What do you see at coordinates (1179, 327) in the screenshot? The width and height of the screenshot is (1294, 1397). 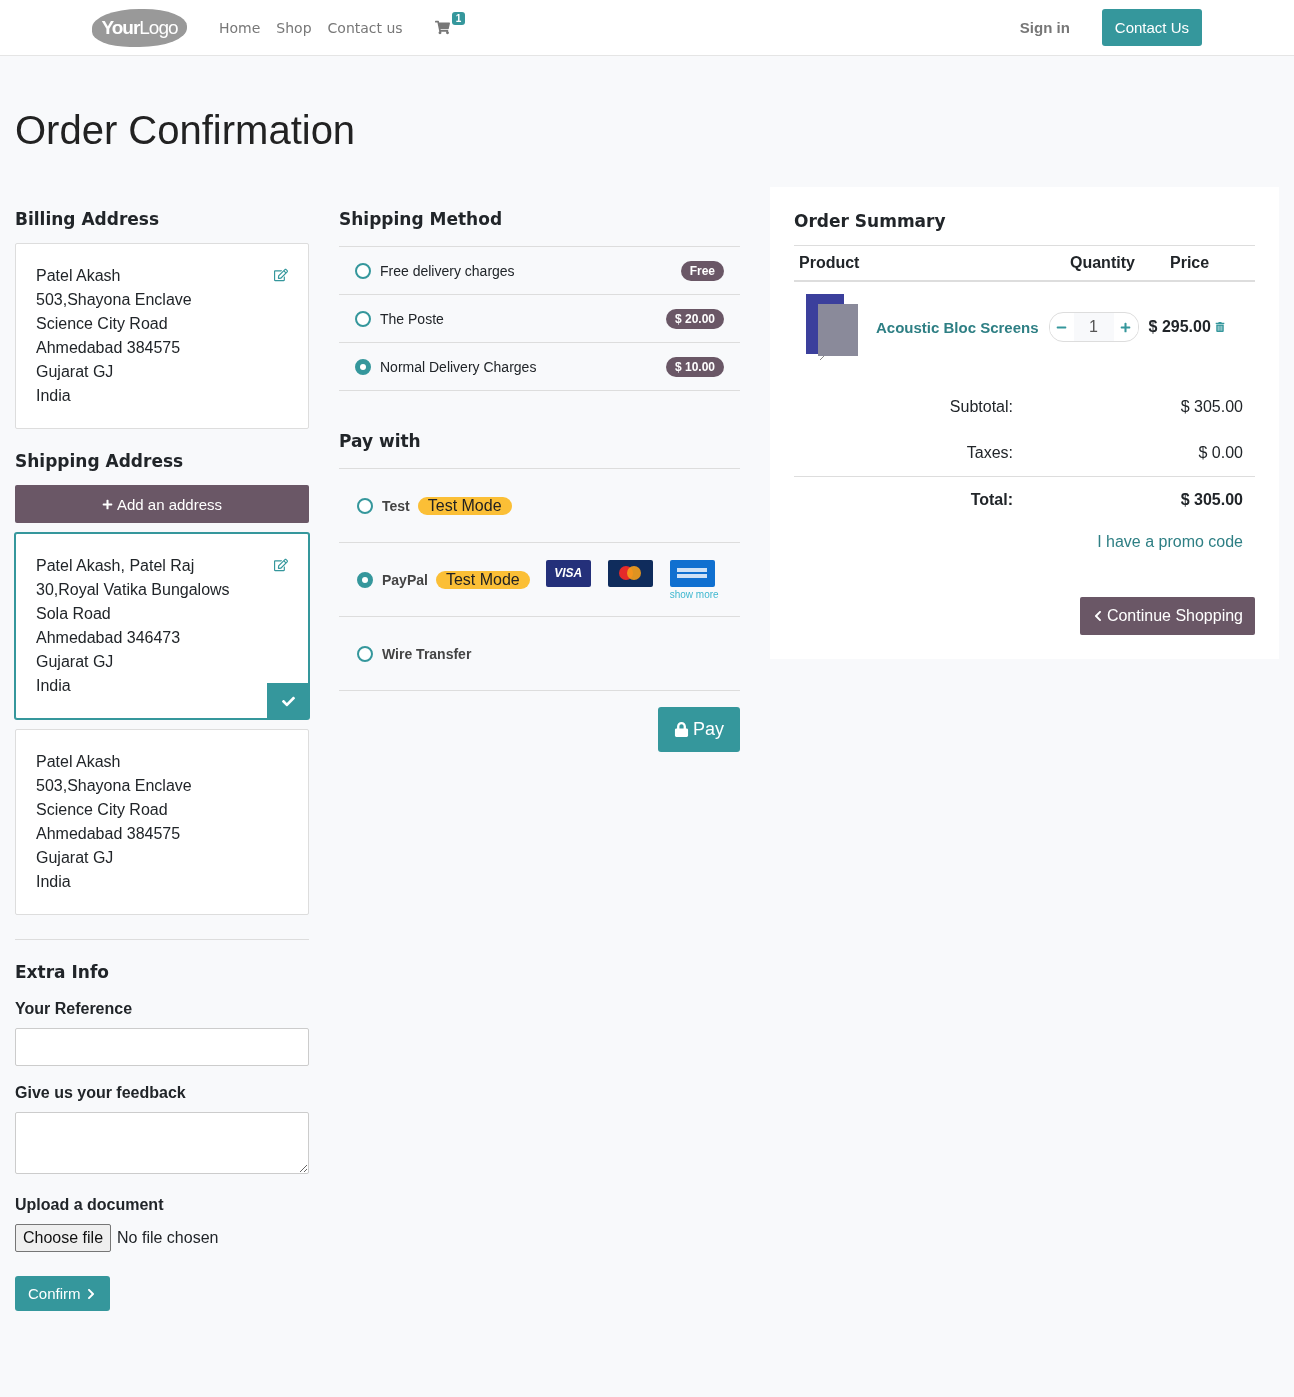 I see `item-price: $ 295.00` at bounding box center [1179, 327].